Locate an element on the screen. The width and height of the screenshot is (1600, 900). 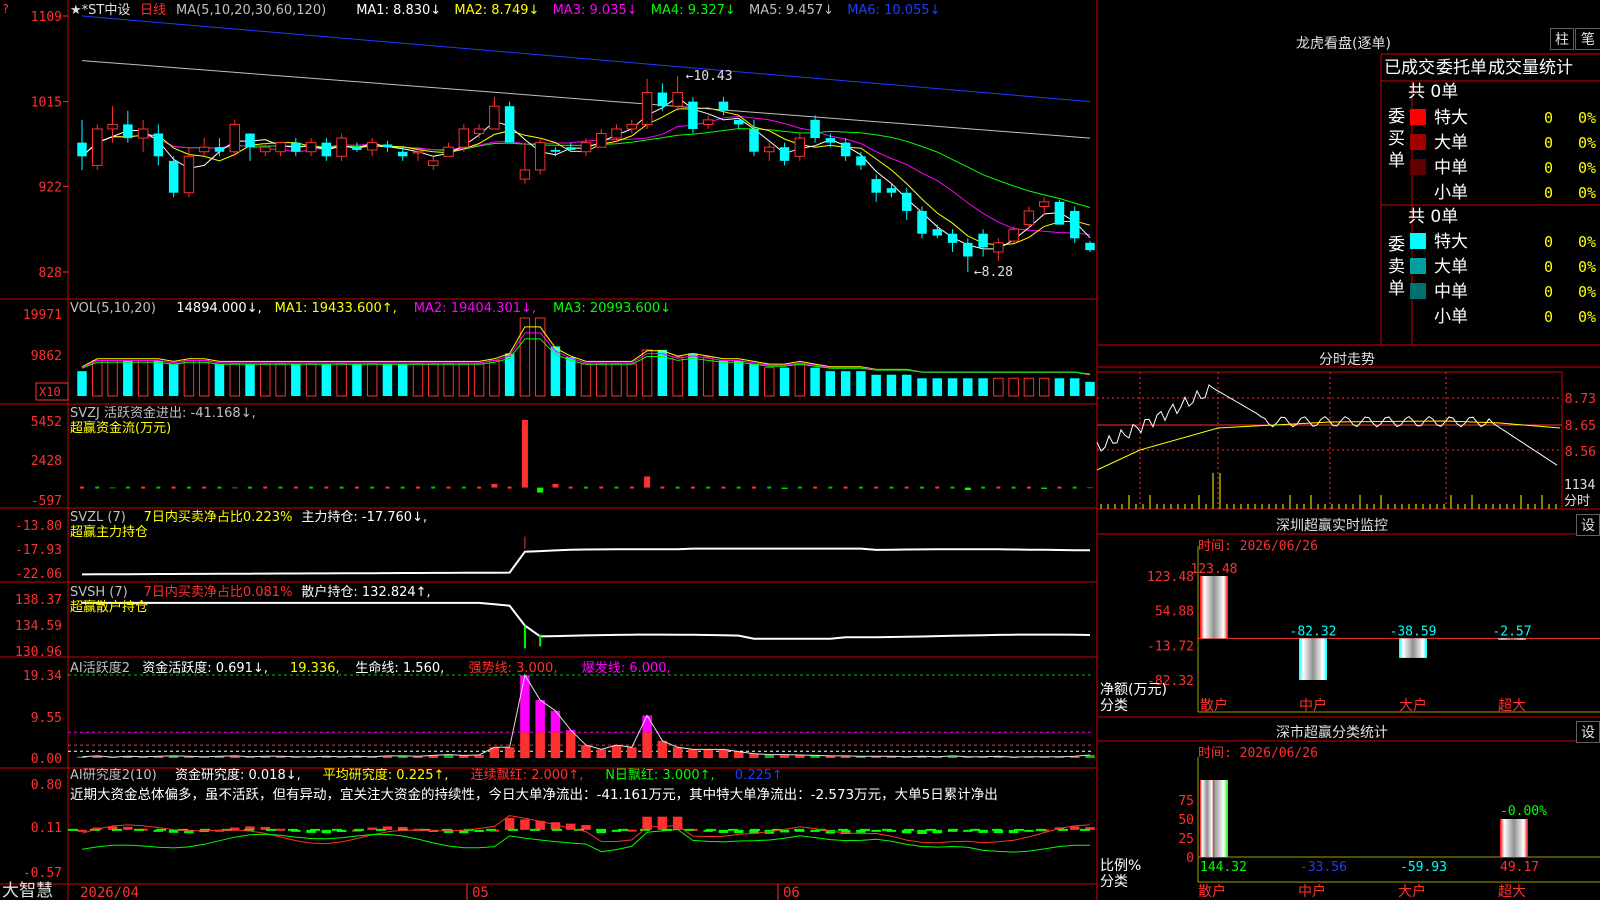
low-annotation: ←8.28 is located at coordinates (993, 272).